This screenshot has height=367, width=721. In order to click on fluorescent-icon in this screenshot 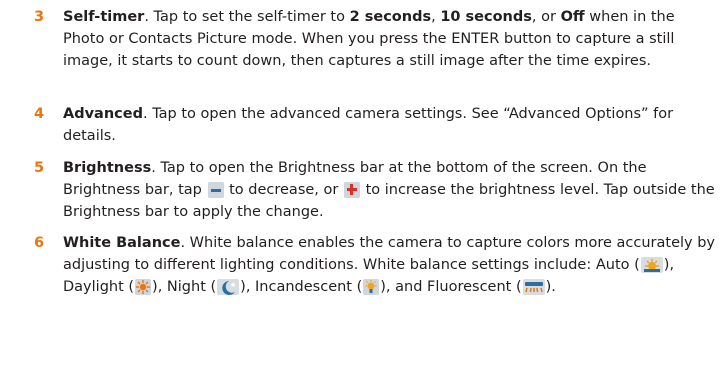, I will do `click(533, 287)`.